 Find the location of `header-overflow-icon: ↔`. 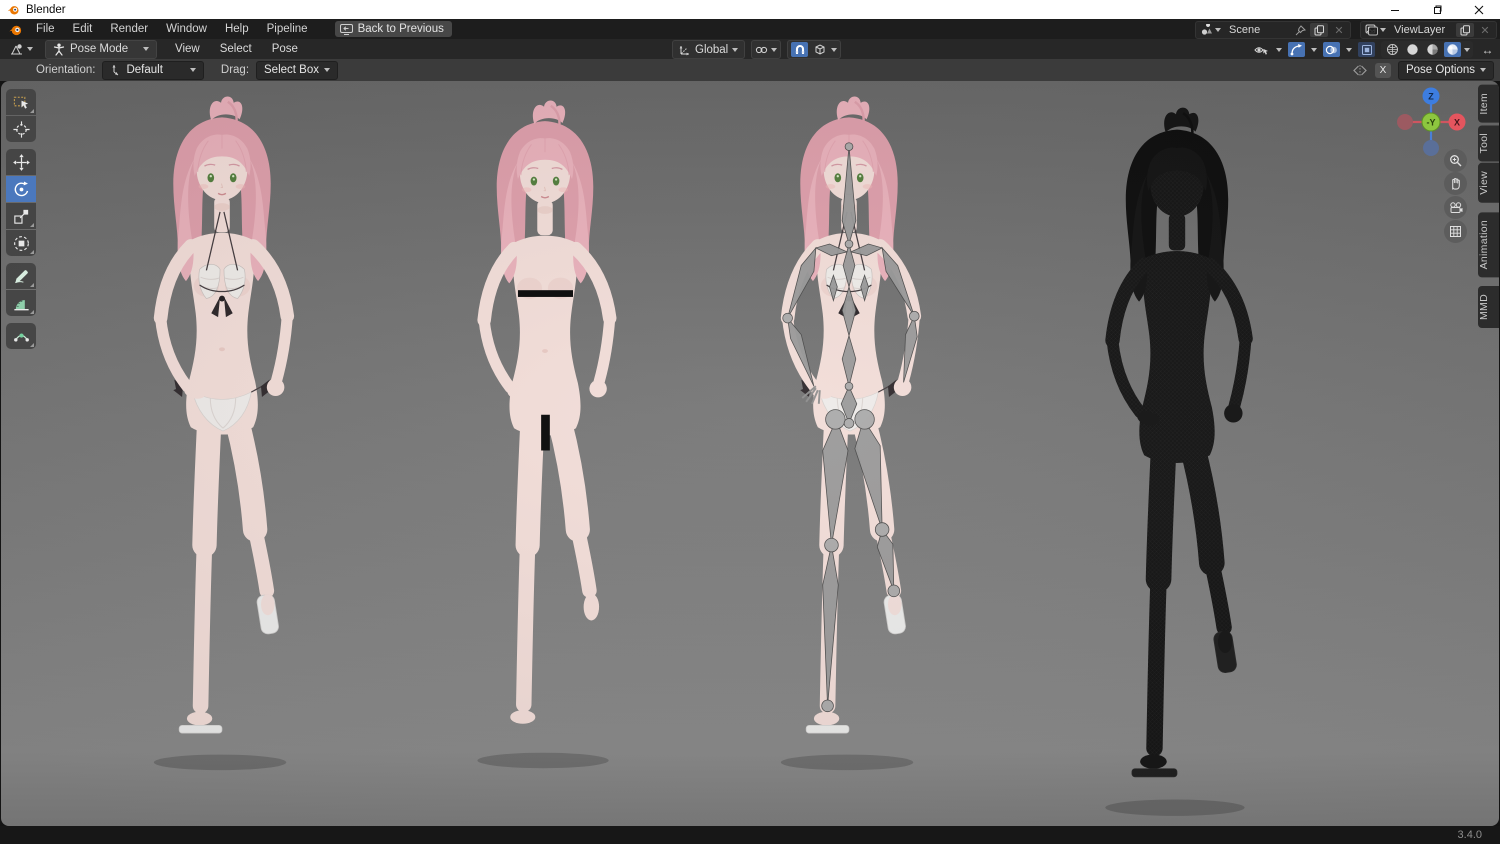

header-overflow-icon: ↔ is located at coordinates (1487, 49).